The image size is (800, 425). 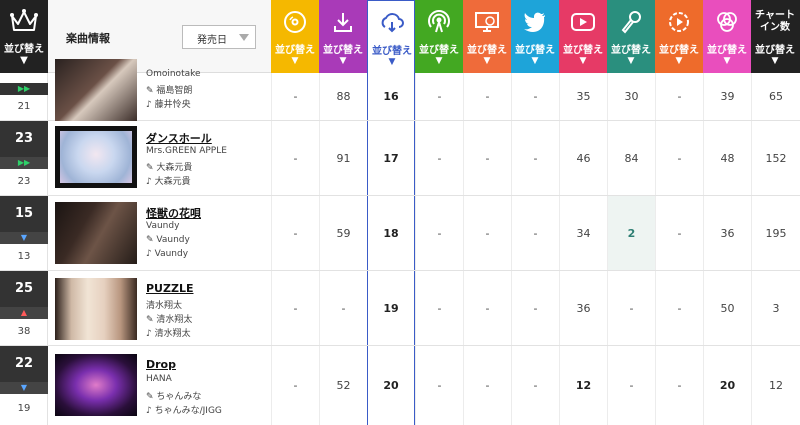 What do you see at coordinates (583, 158) in the screenshot?
I see `youtube-value: 46` at bounding box center [583, 158].